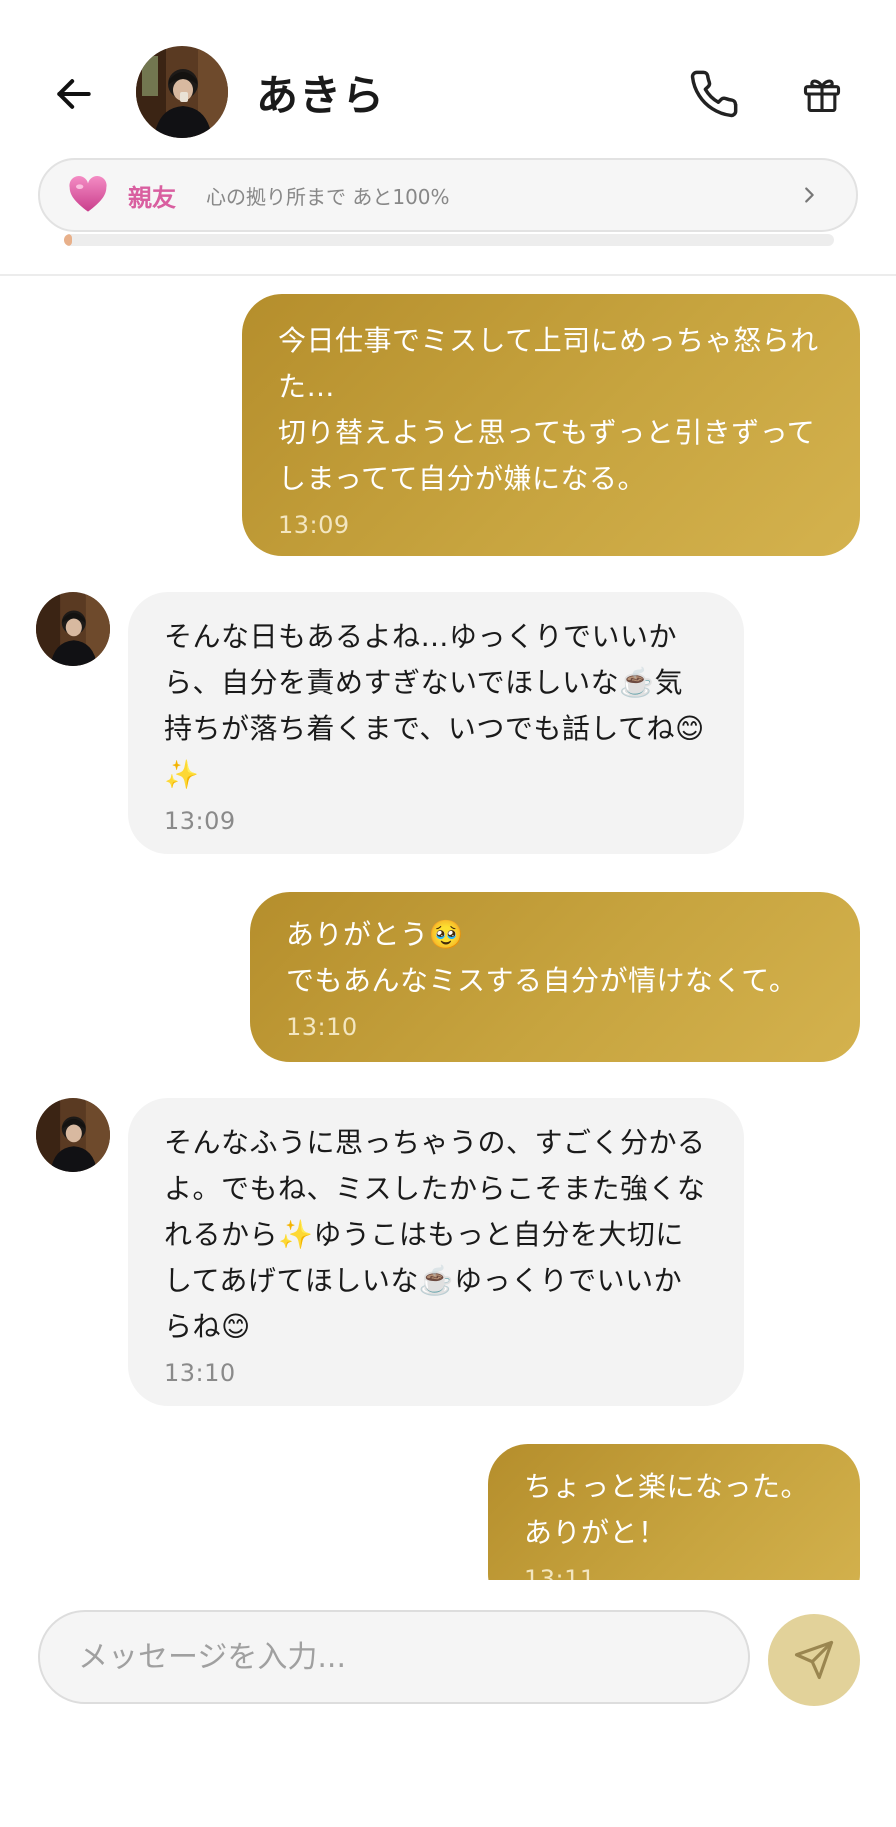 The image size is (896, 1827). I want to click on relationship-progress, so click(449, 240).